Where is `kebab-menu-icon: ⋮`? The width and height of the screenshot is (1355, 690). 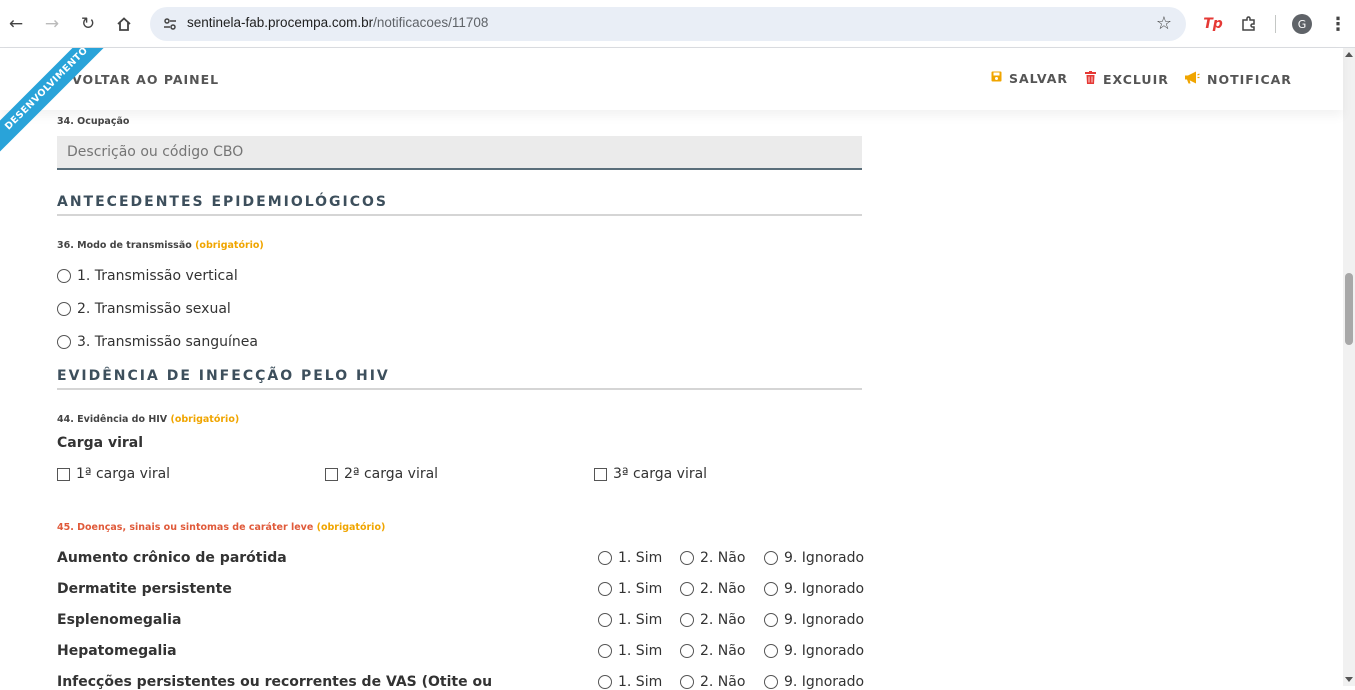
kebab-menu-icon: ⋮ is located at coordinates (1338, 24).